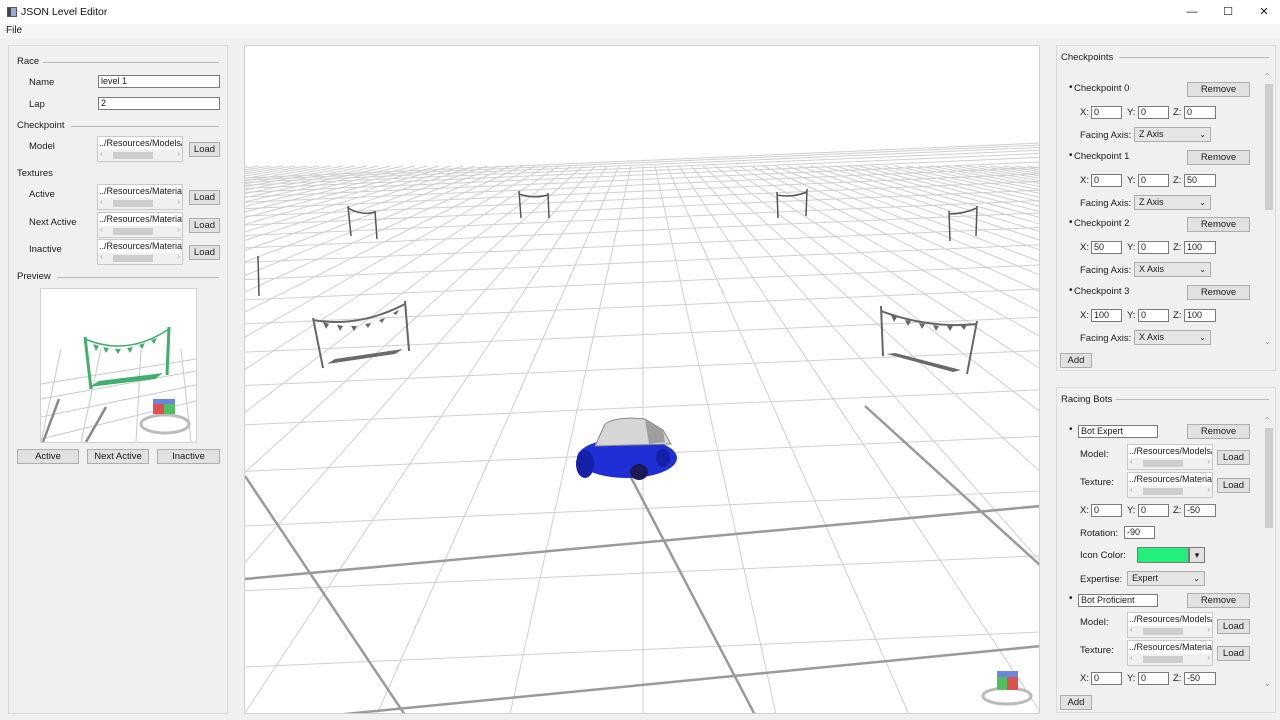  Describe the element at coordinates (1106, 315) in the screenshot. I see `checkpoint-x-field: 100` at that location.